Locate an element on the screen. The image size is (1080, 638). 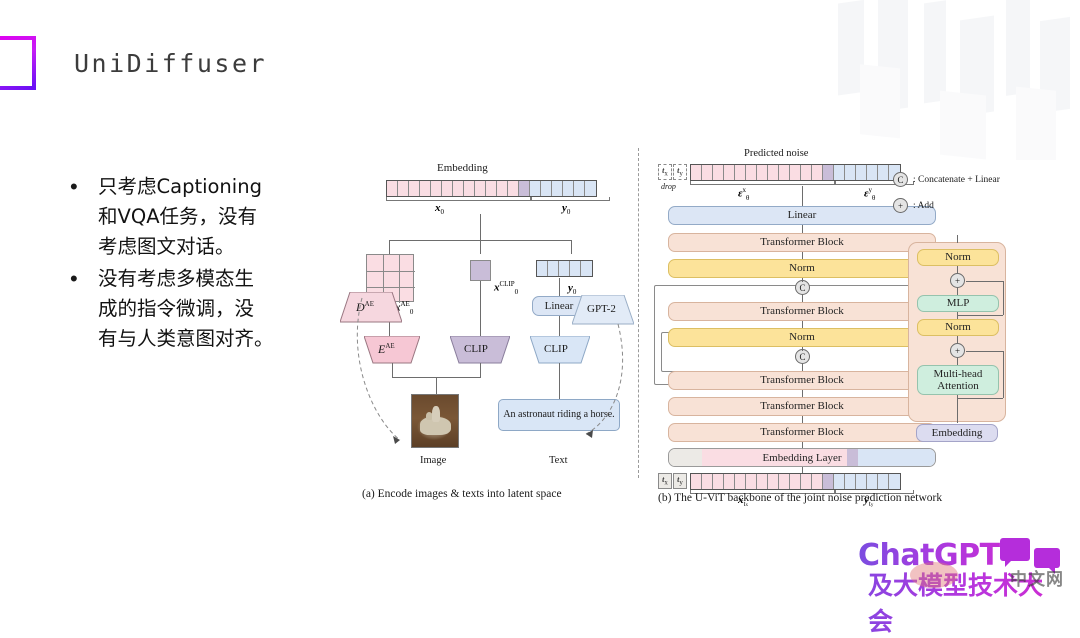
list-item: • 只考虑Captioning 和VQA任务，没有 考虑图文对话。 is located at coordinates (198, 217).